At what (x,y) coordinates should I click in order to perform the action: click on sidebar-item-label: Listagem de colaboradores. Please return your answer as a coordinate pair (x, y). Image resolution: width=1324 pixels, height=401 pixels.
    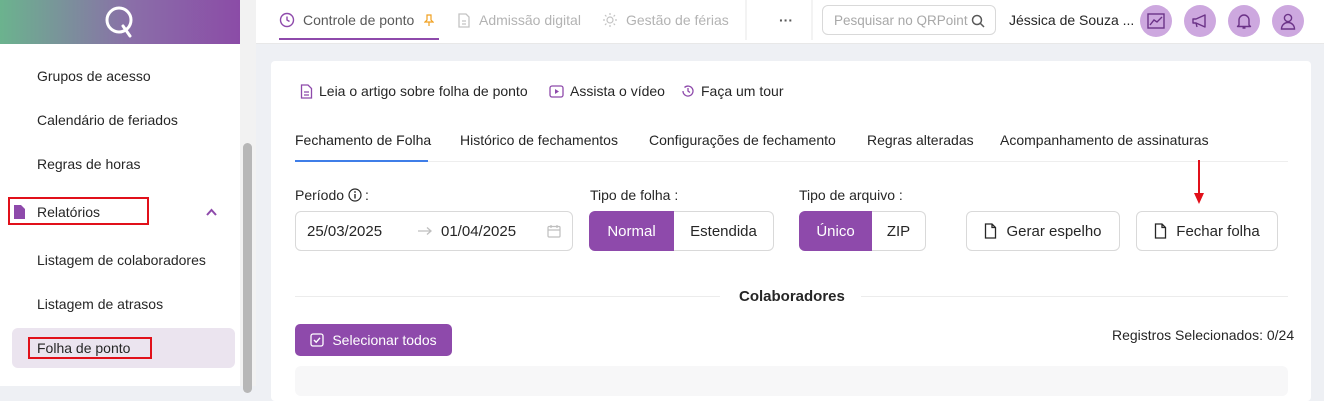
    Looking at the image, I should click on (121, 260).